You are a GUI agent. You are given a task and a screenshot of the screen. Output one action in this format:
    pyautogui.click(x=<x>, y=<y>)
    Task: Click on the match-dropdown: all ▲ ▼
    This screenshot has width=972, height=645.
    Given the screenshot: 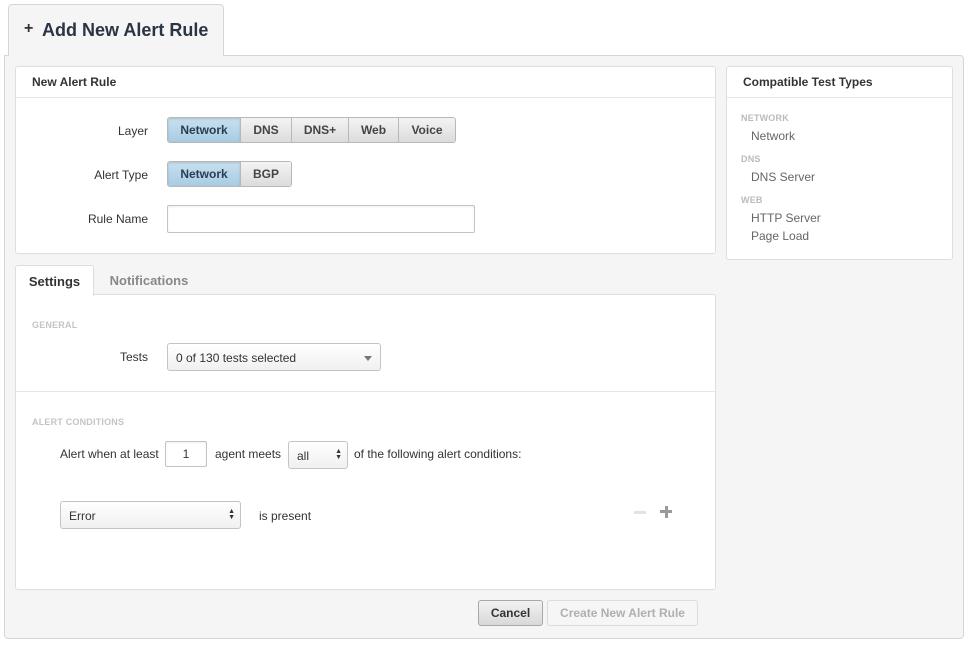 What is the action you would take?
    pyautogui.click(x=318, y=455)
    